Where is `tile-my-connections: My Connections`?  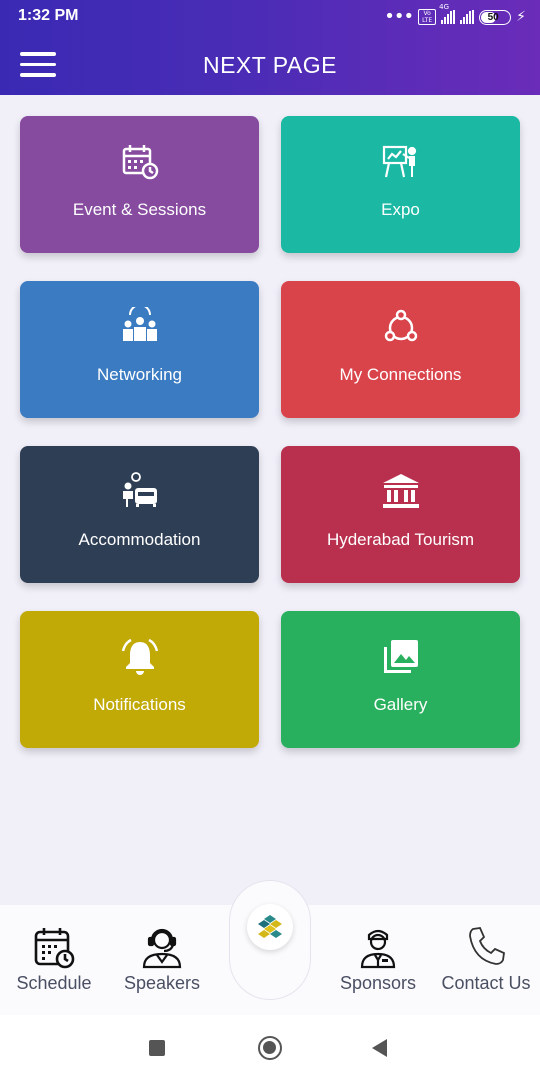
tile-my-connections: My Connections is located at coordinates (400, 349).